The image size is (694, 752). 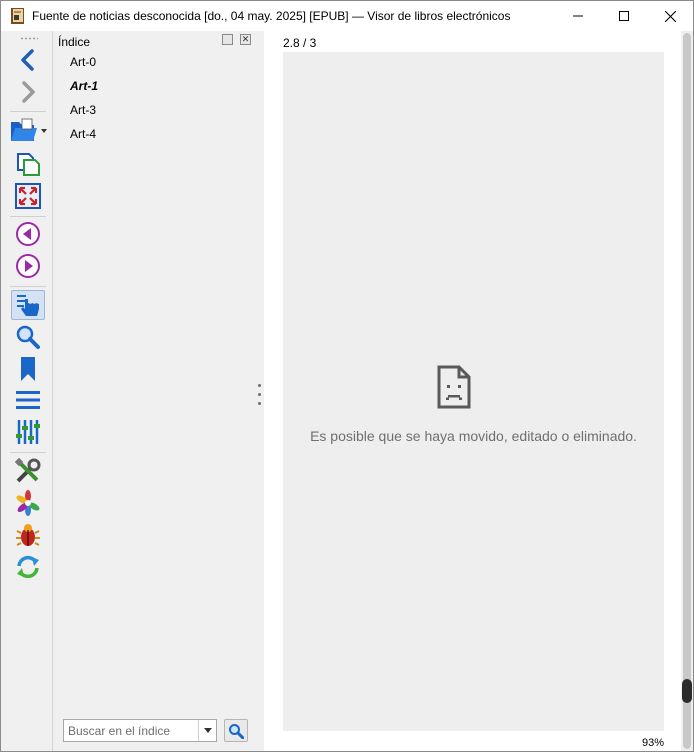 I want to click on menu-button, so click(x=28, y=400).